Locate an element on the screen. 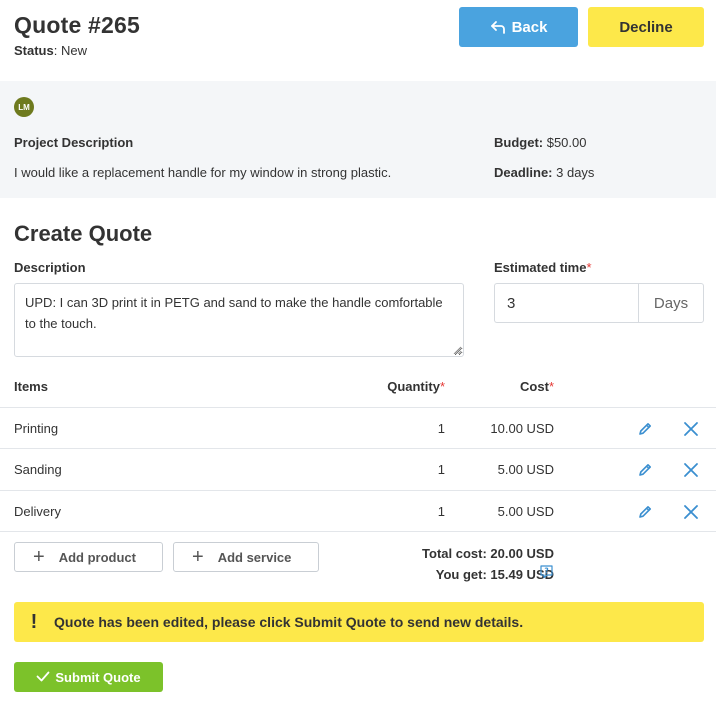 Image resolution: width=716 pixels, height=703 pixels. exclamation-icon: ! is located at coordinates (34, 621).